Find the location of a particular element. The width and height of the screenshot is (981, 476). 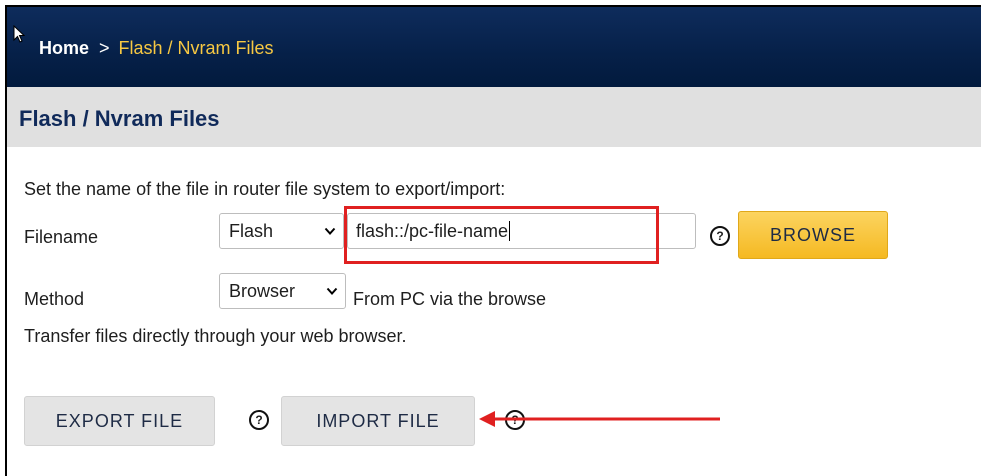

export-file-button: EXPORT FILE is located at coordinates (119, 421).